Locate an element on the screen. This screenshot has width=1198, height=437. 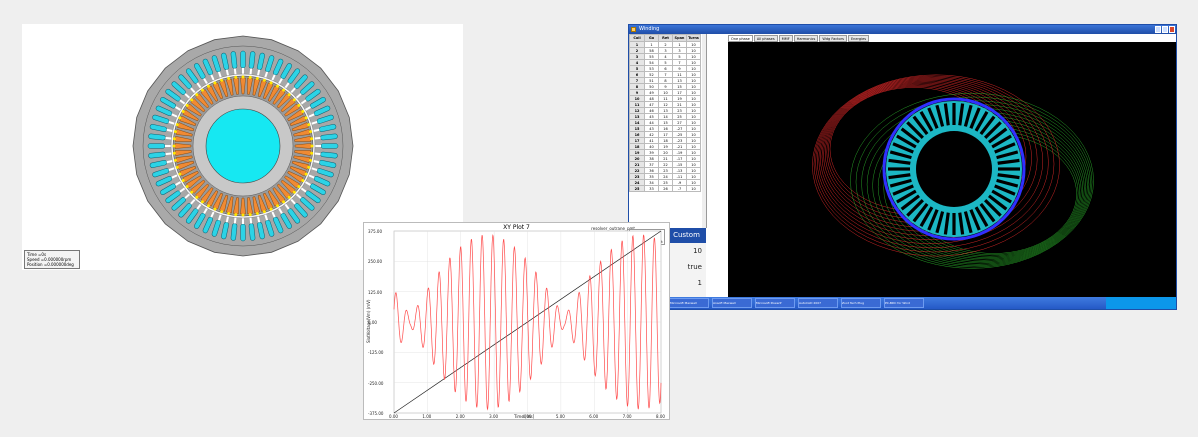
x-tick-label: 3.00 is located at coordinates (494, 416).